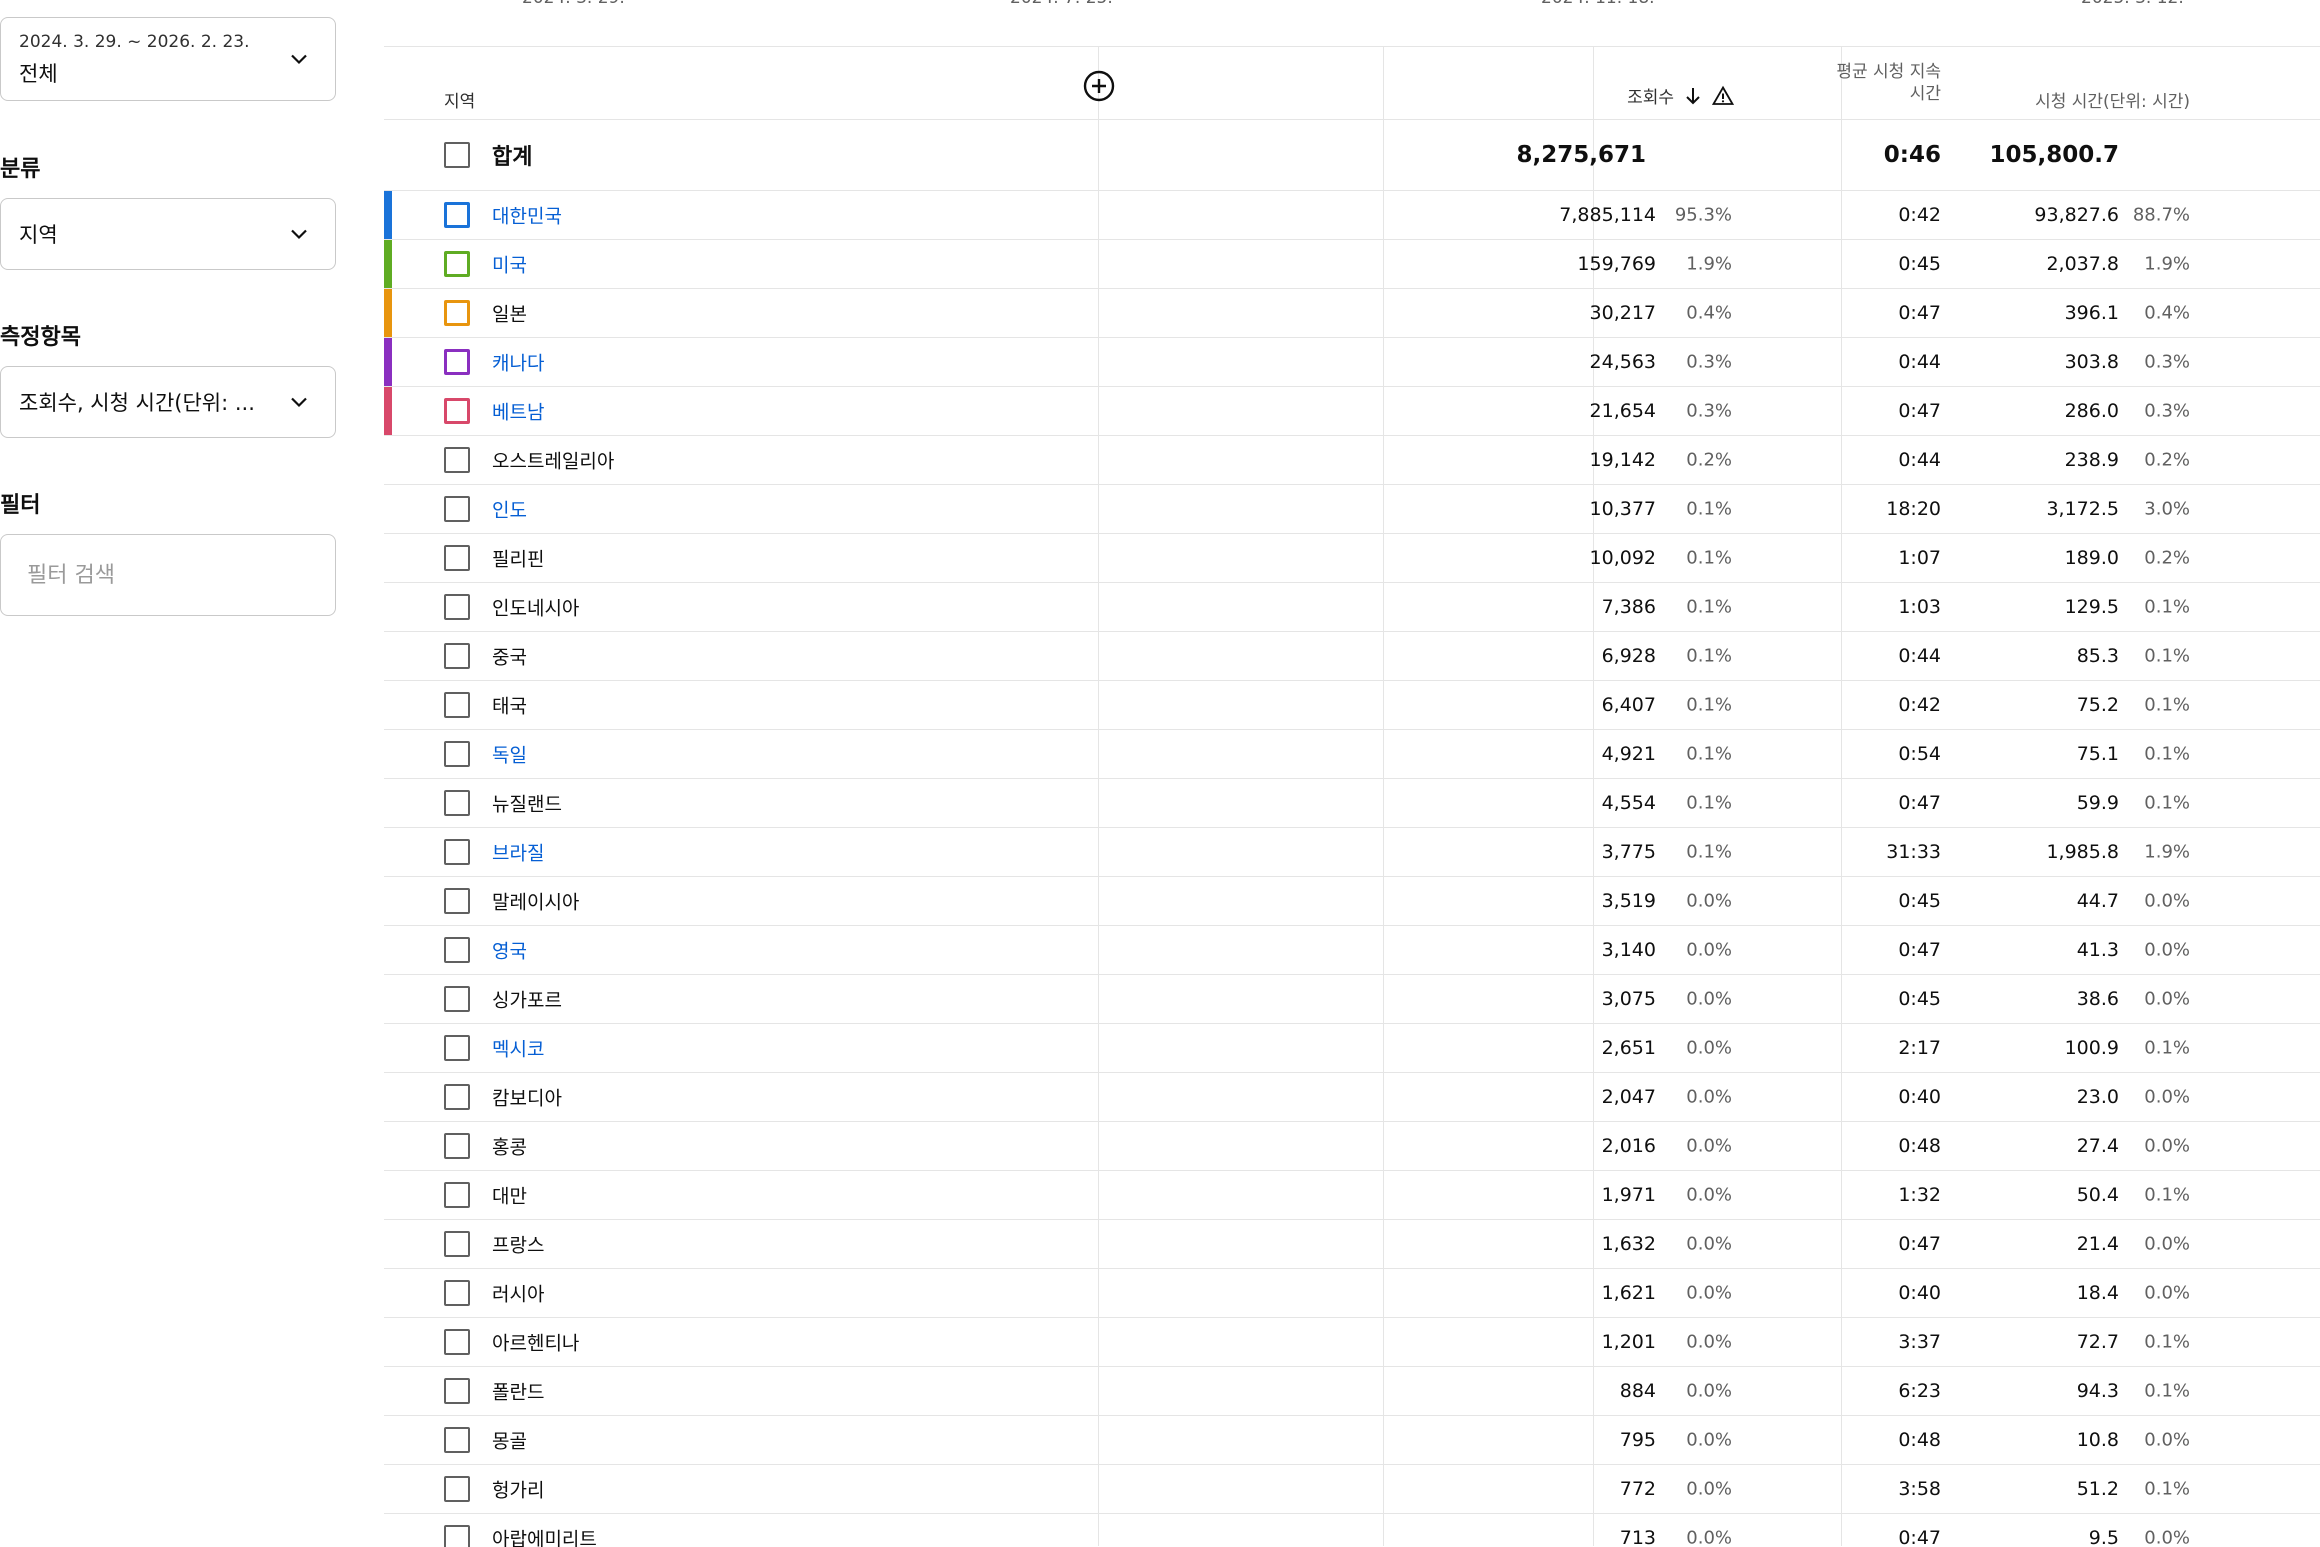 This screenshot has width=2320, height=1547. What do you see at coordinates (518, 411) in the screenshot?
I see `region-name: 베트남` at bounding box center [518, 411].